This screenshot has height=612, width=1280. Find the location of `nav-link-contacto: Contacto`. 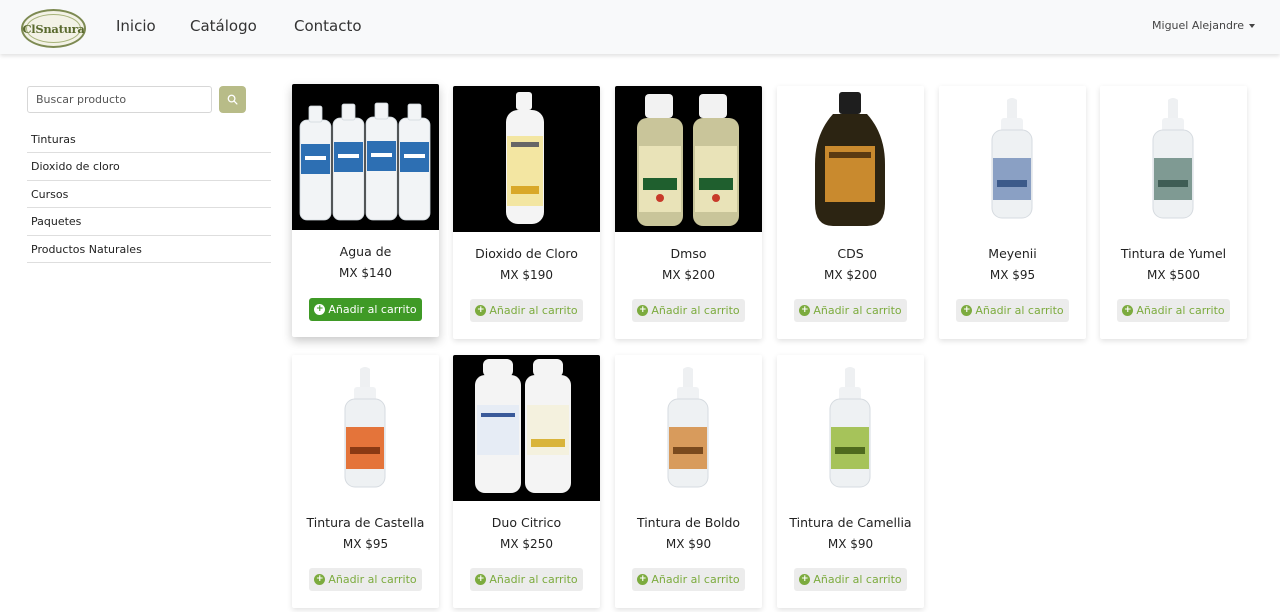

nav-link-contacto: Contacto is located at coordinates (328, 26).